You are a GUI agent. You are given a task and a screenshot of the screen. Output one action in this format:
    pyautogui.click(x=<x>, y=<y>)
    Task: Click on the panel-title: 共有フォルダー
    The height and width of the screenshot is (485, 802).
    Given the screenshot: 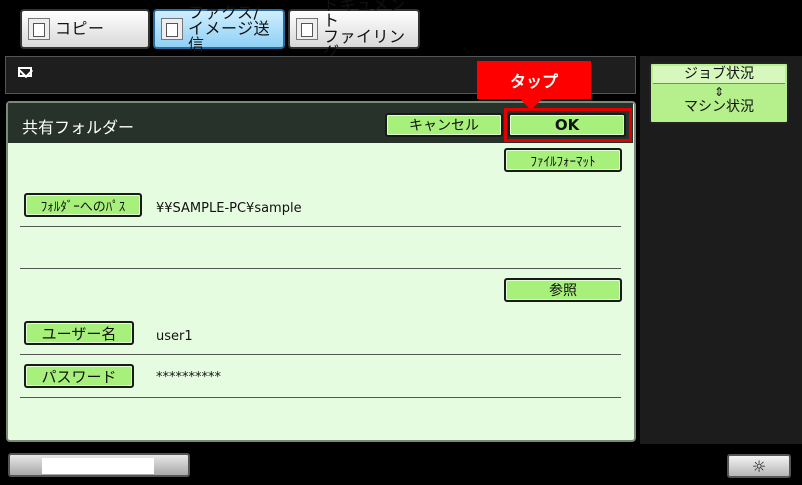 What is the action you would take?
    pyautogui.click(x=78, y=127)
    